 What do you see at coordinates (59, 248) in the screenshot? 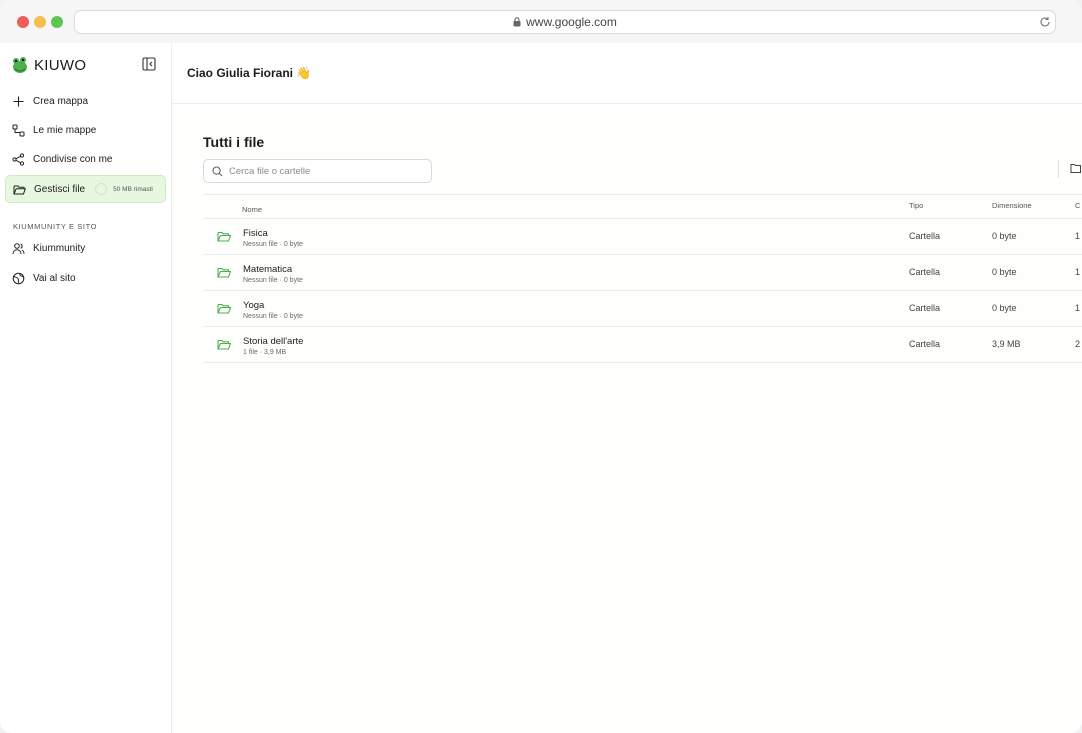
I see `sidebar-item-label: Kiummunity` at bounding box center [59, 248].